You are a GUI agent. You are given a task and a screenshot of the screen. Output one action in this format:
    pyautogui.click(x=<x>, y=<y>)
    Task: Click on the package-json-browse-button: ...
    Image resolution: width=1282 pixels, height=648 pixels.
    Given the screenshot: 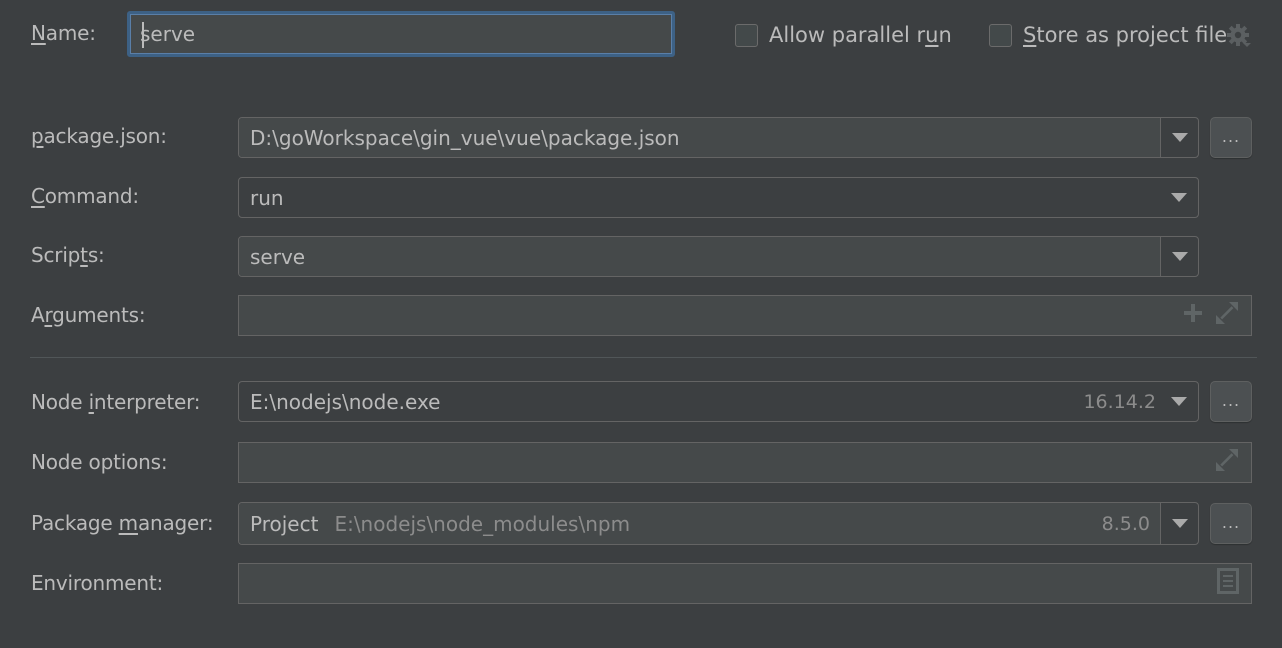 What is the action you would take?
    pyautogui.click(x=1231, y=137)
    